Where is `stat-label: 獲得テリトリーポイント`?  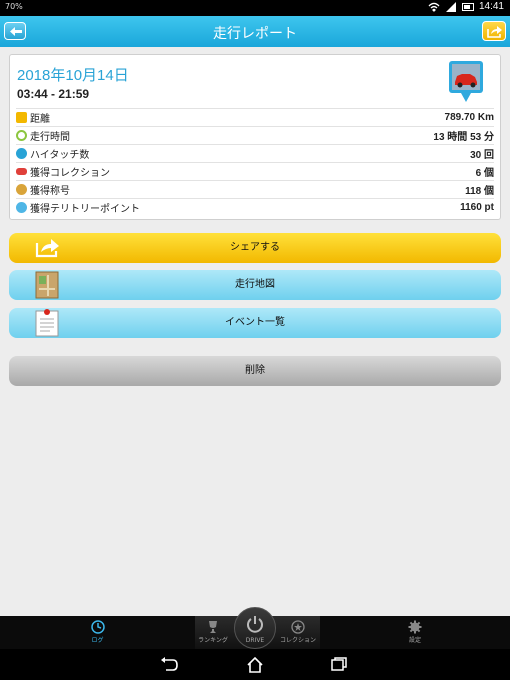
stat-label: 獲得テリトリーポイント is located at coordinates (85, 209).